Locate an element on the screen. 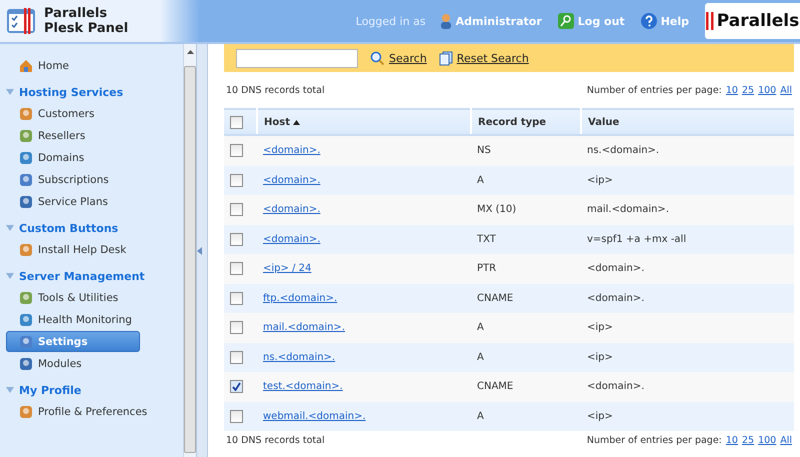  sidebar-item: Health Monitoring is located at coordinates (94, 319).